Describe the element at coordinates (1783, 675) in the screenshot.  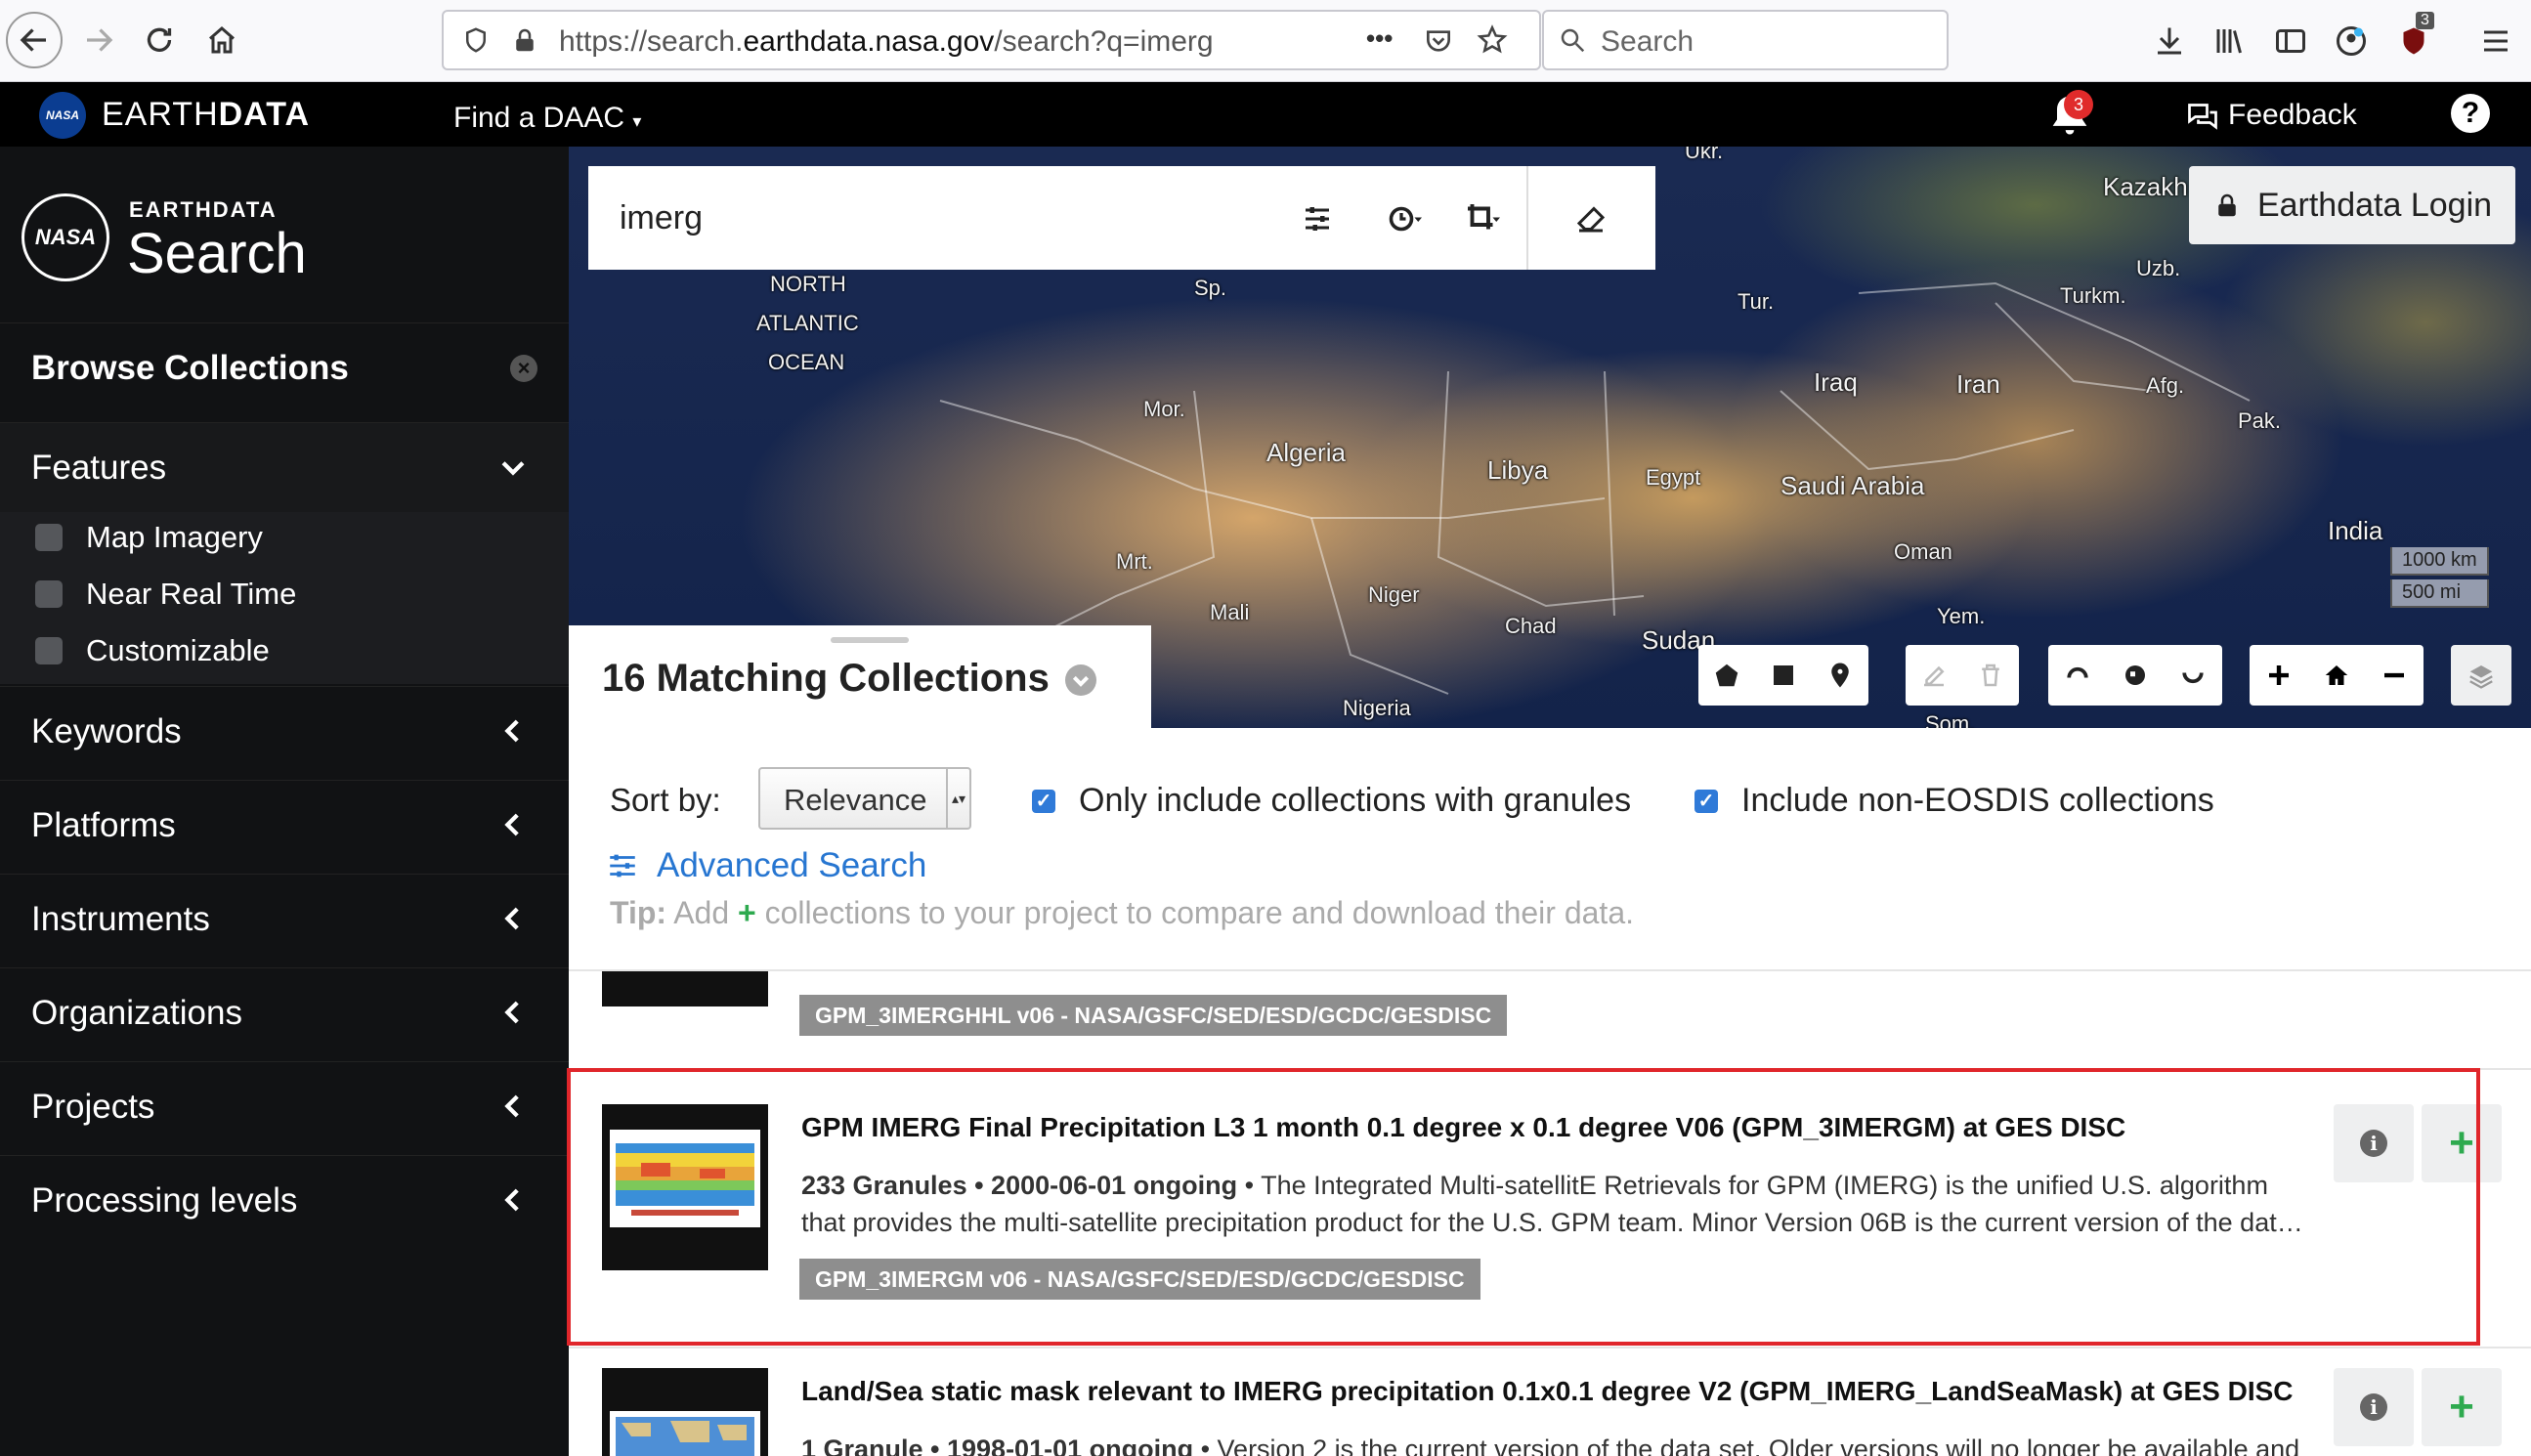
I see `draw-rectangle-button` at that location.